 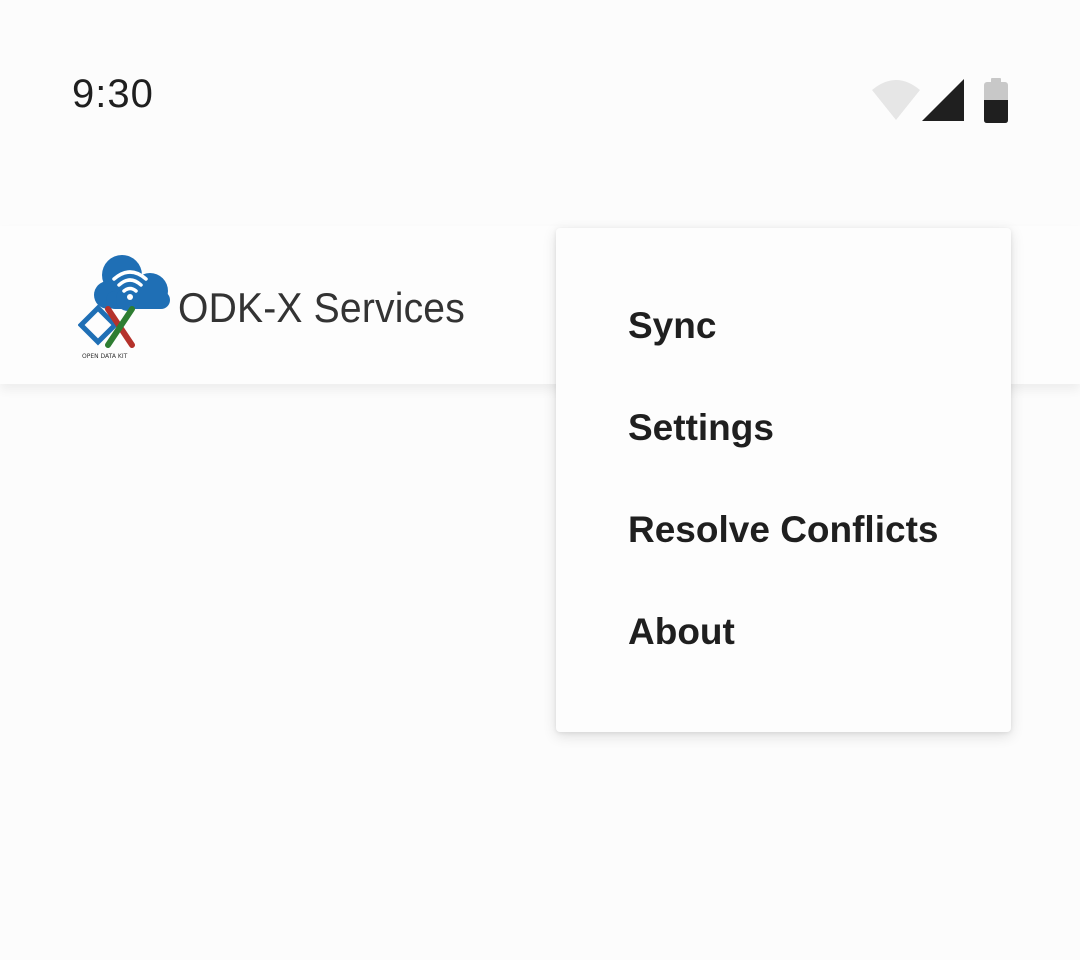 I want to click on cell-signal-icon, so click(x=943, y=100).